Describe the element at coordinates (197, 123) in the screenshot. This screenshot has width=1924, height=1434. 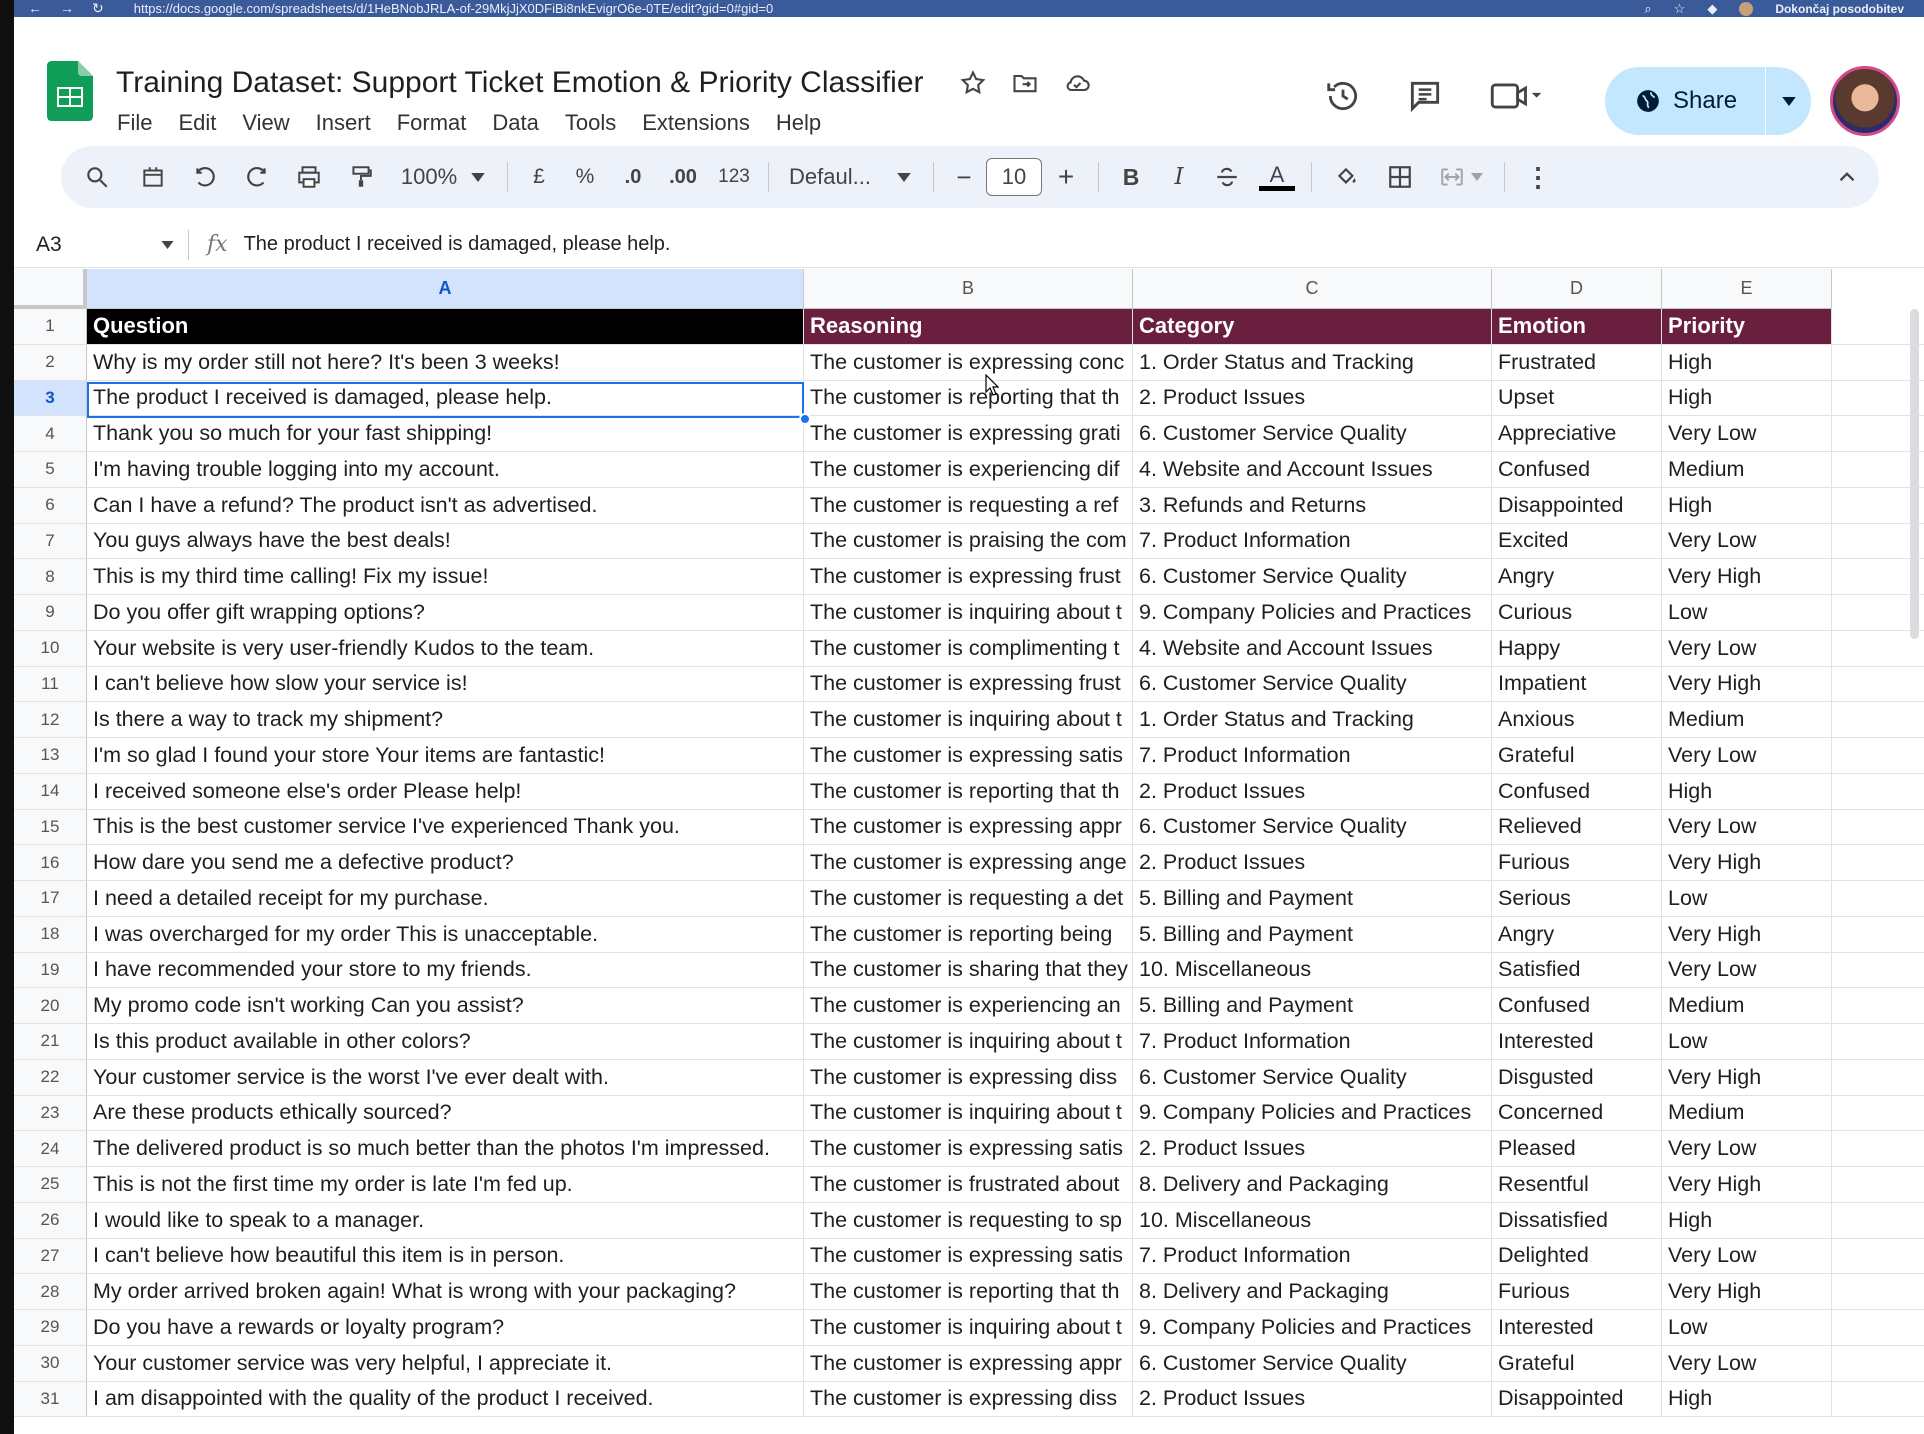
I see `menu-edit: Edit` at that location.